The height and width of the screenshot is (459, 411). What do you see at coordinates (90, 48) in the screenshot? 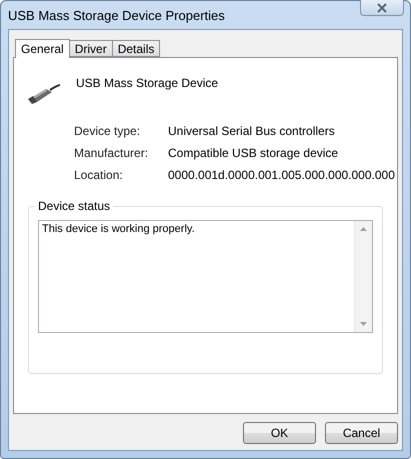
I see `tab: Driver` at bounding box center [90, 48].